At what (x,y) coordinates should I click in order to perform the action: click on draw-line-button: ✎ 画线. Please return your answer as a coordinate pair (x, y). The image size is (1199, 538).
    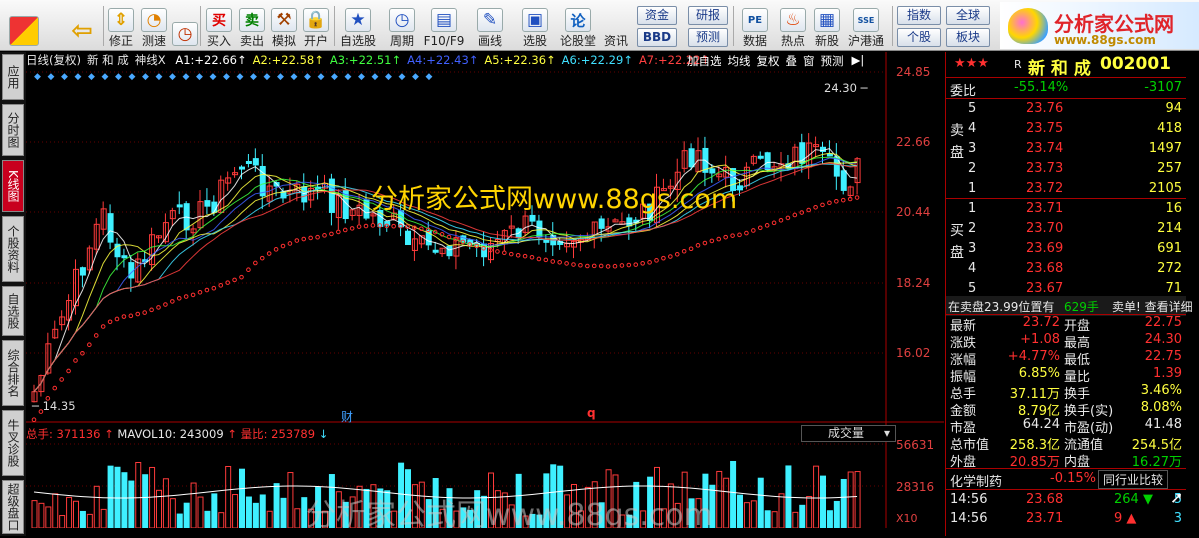
    Looking at the image, I should click on (490, 26).